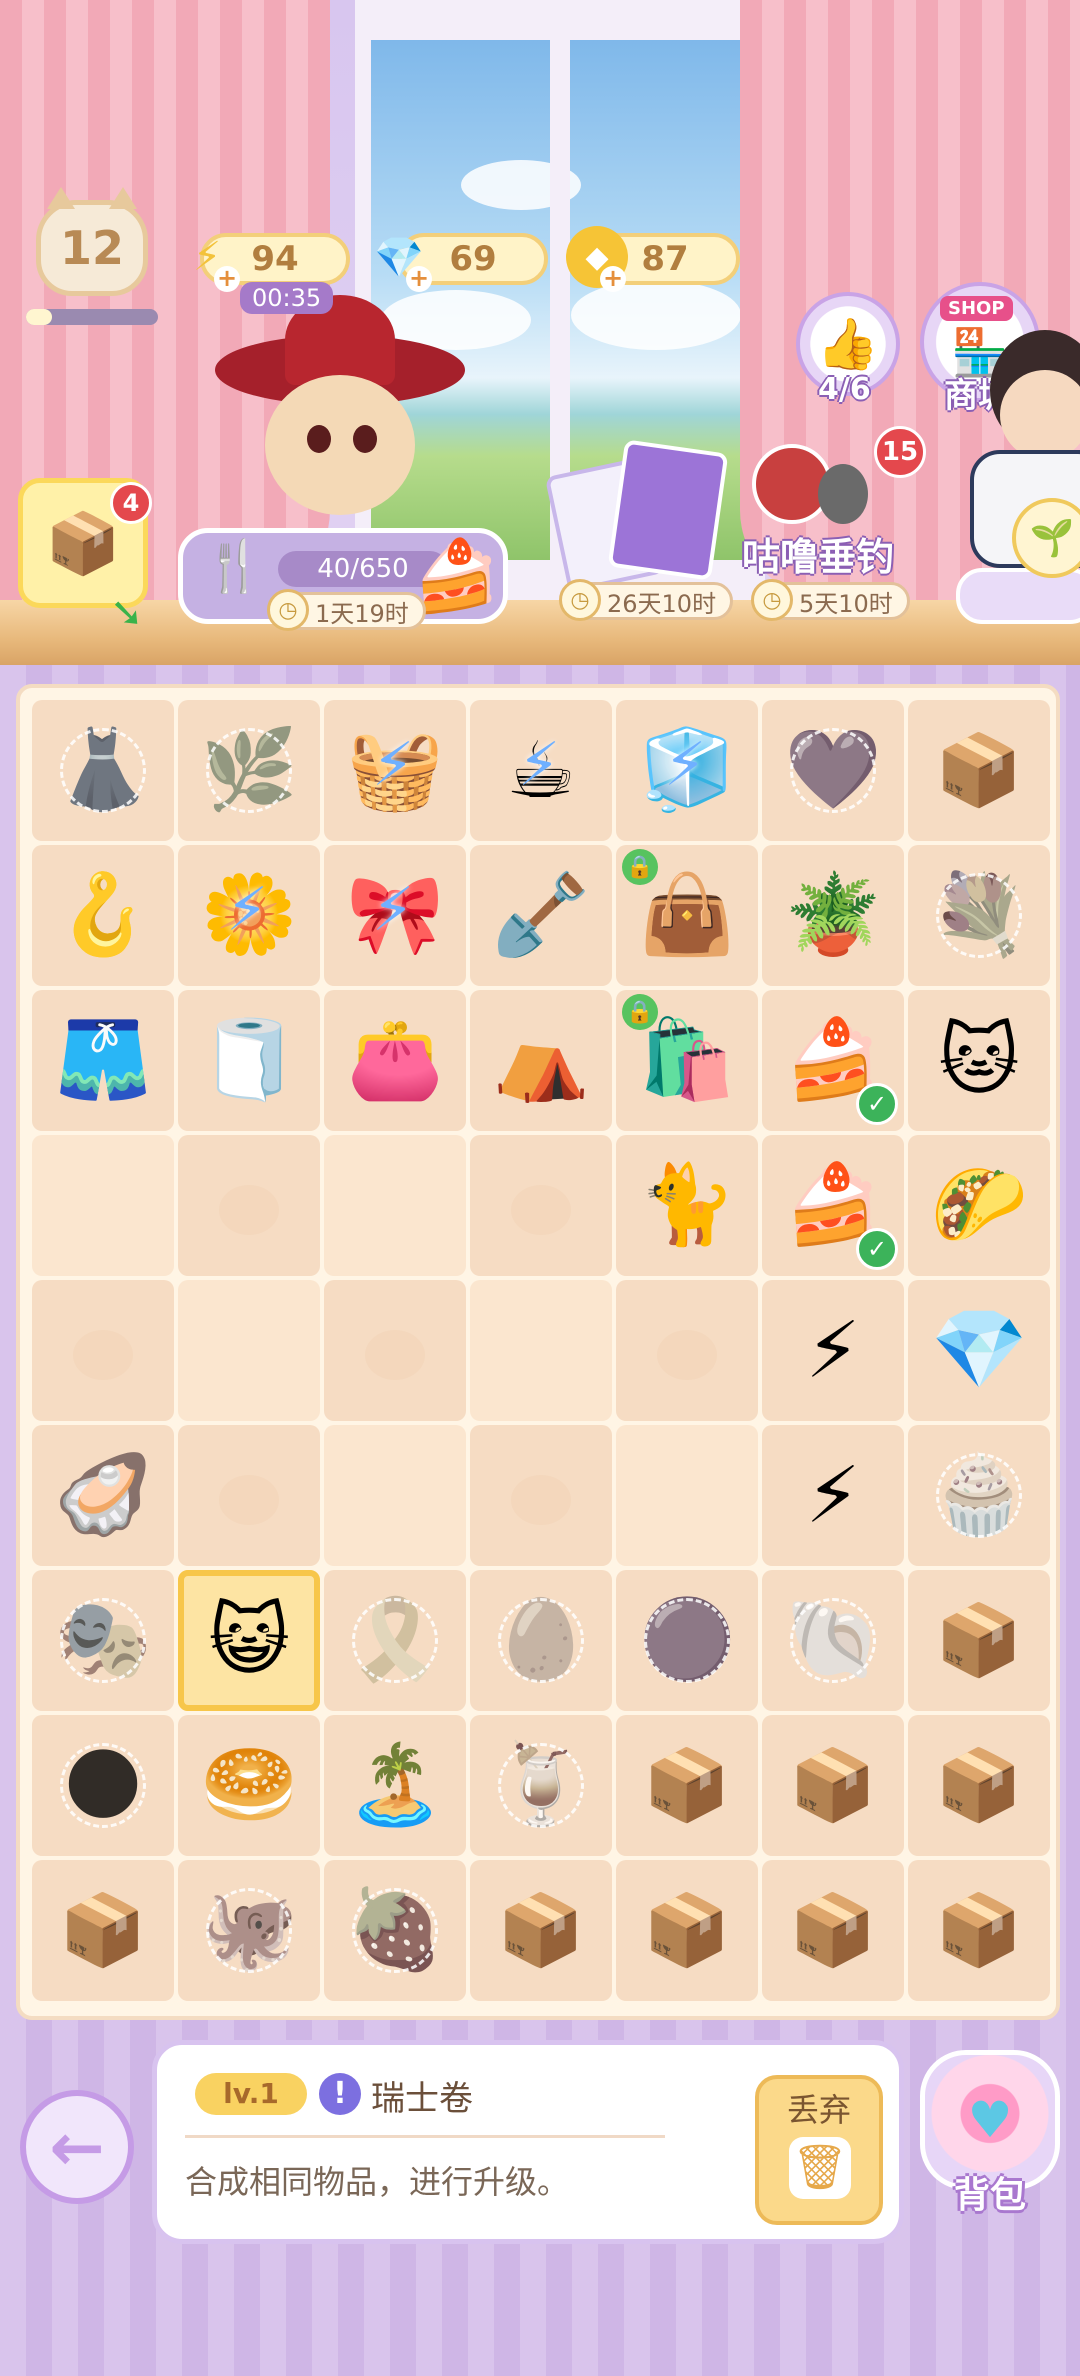 The width and height of the screenshot is (1080, 2376). What do you see at coordinates (419, 279) in the screenshot?
I see `add-gems-button: +` at bounding box center [419, 279].